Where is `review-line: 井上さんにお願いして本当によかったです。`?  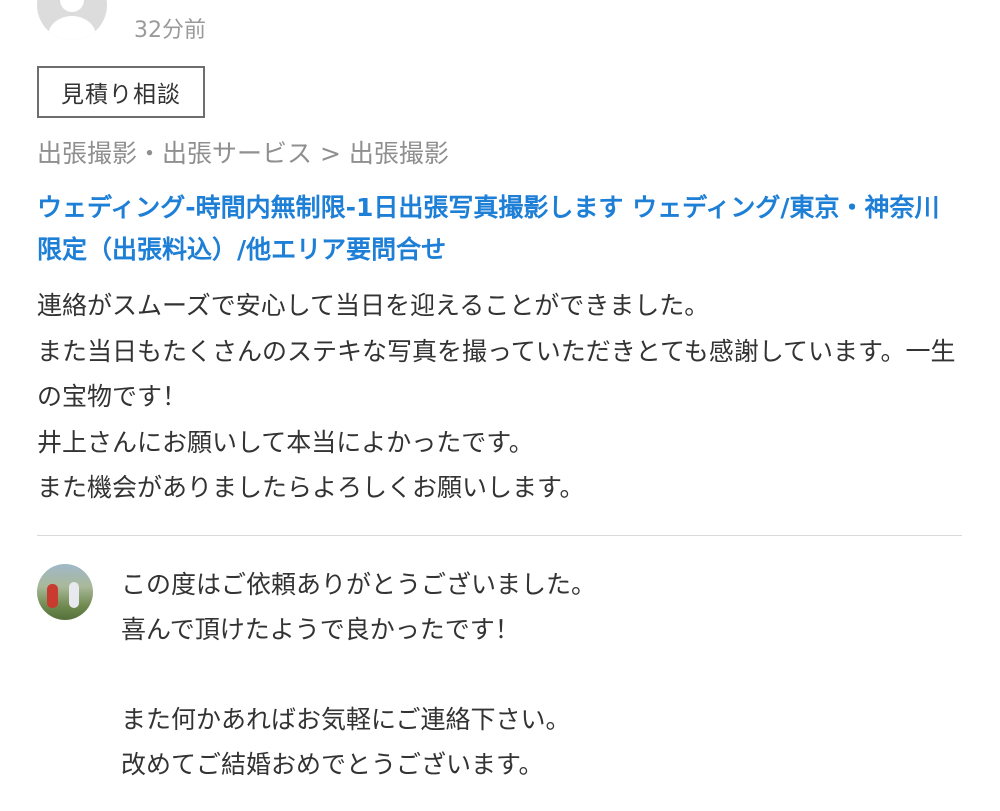
review-line: 井上さんにお願いして本当によかったです。 is located at coordinates (285, 442).